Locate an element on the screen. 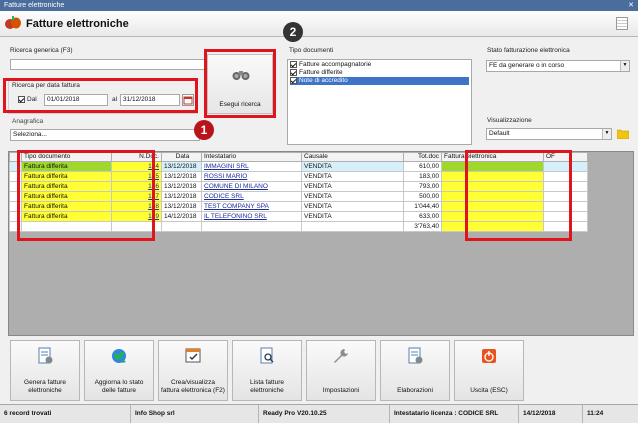  annotation-box-doc-columns is located at coordinates (86, 195).